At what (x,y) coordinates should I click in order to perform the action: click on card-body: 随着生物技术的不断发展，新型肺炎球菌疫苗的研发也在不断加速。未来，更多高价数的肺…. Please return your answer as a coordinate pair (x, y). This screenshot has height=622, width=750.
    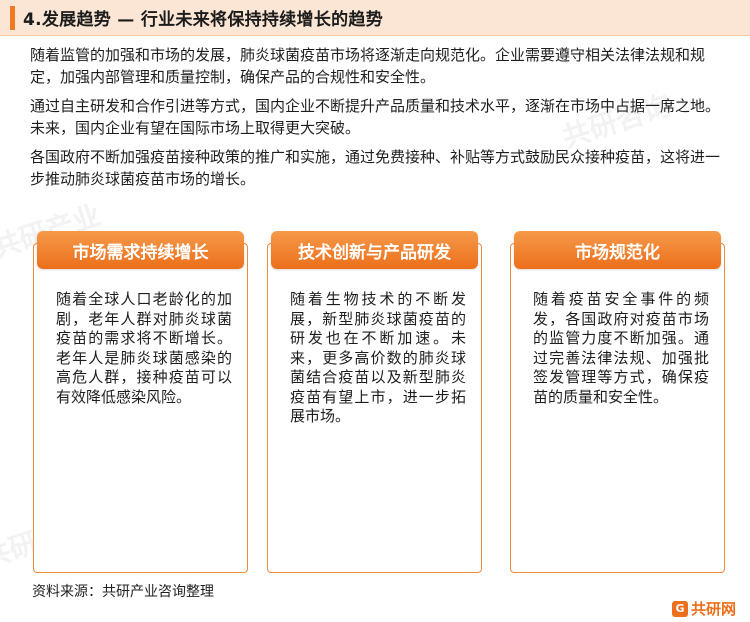
    Looking at the image, I should click on (378, 357).